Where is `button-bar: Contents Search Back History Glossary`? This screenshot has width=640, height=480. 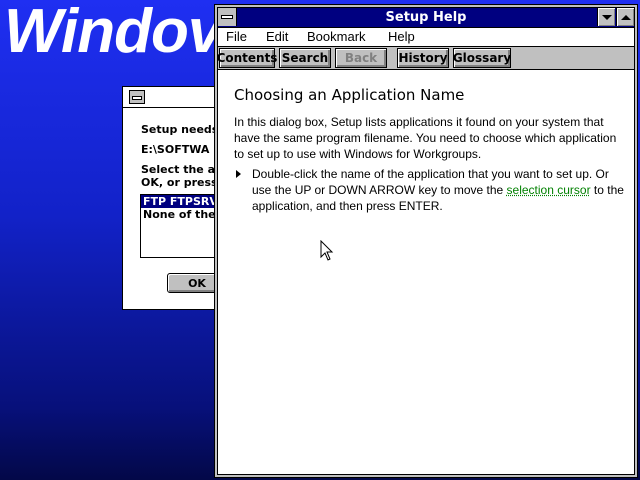 button-bar: Contents Search Back History Glossary is located at coordinates (425, 58).